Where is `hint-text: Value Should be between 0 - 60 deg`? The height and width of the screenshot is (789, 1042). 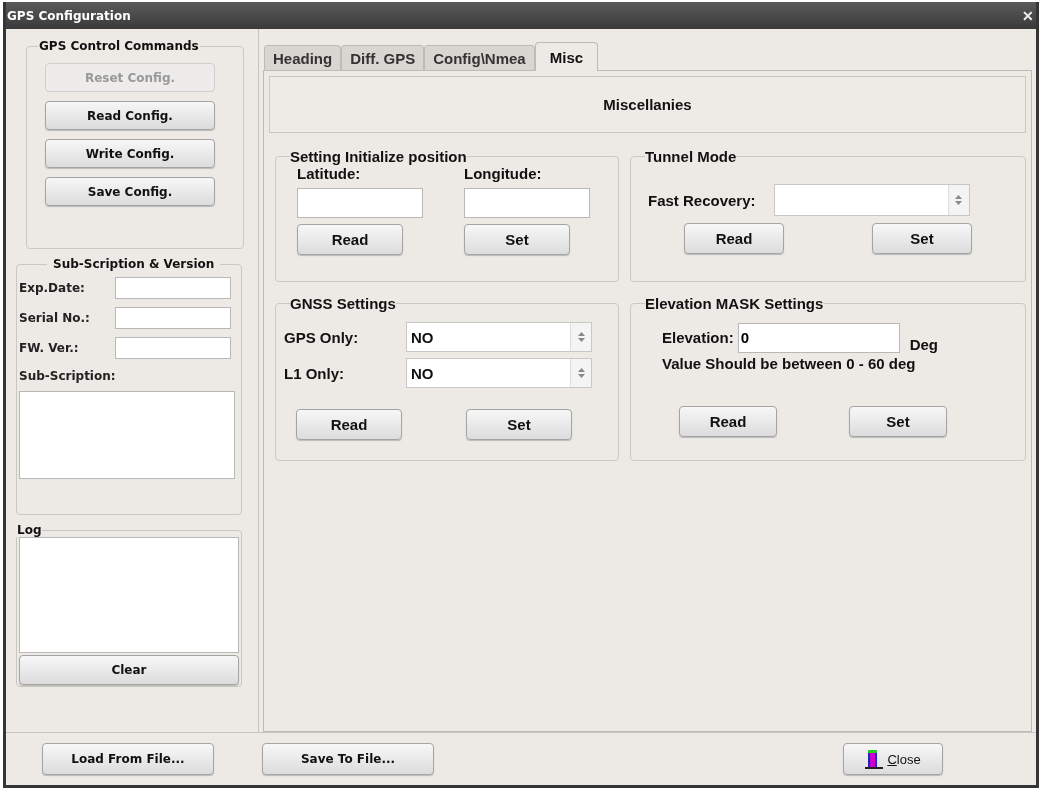 hint-text: Value Should be between 0 - 60 deg is located at coordinates (789, 363).